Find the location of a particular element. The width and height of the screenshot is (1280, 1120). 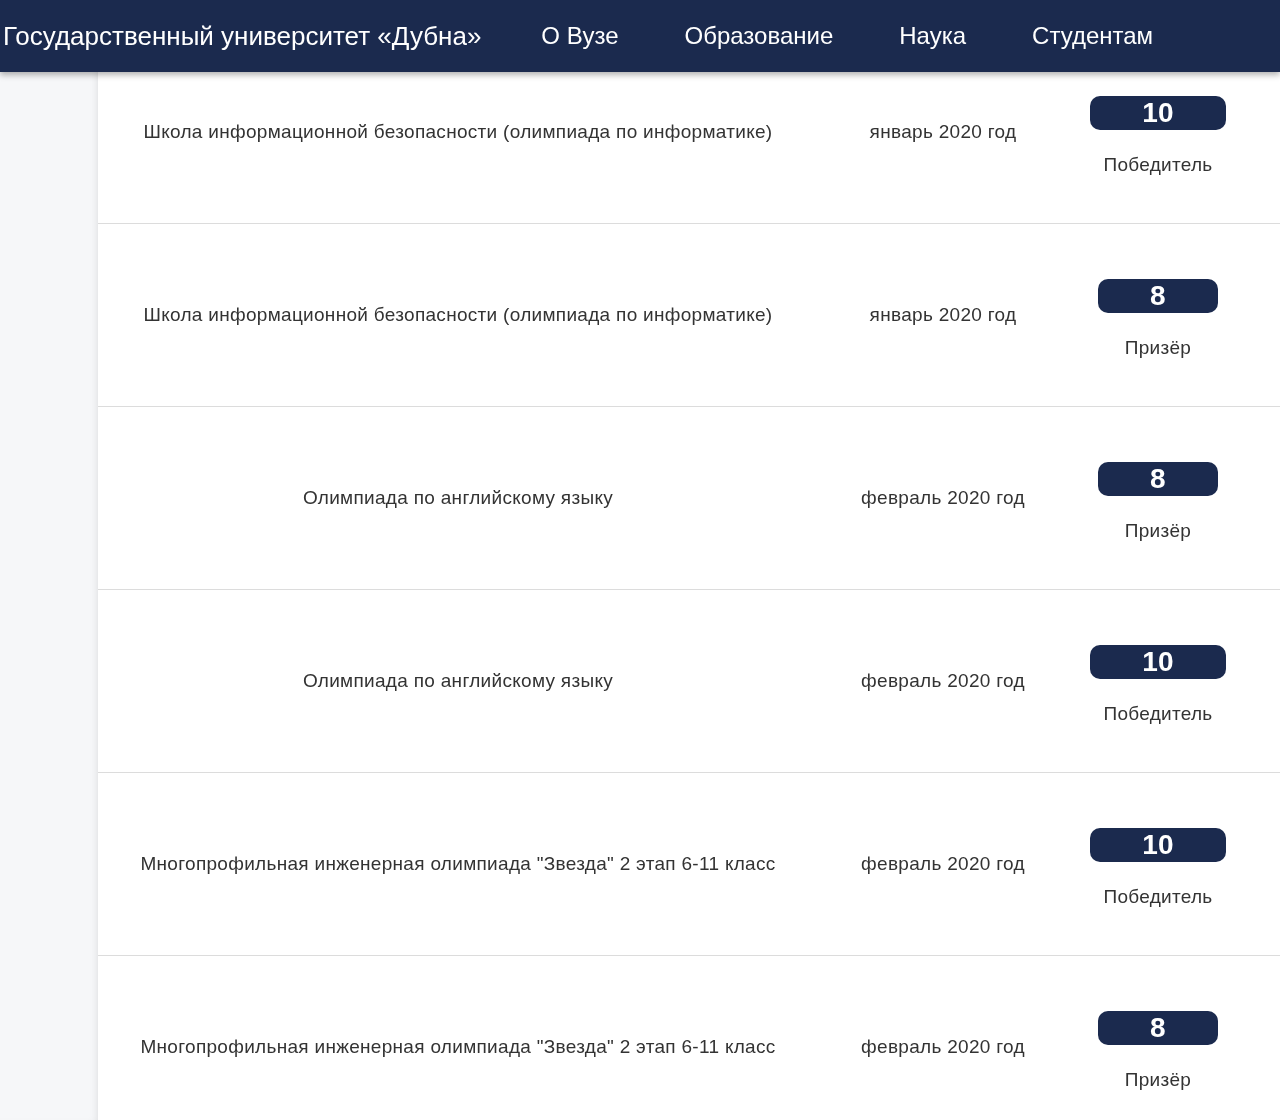

nav-link: Наука is located at coordinates (933, 36).